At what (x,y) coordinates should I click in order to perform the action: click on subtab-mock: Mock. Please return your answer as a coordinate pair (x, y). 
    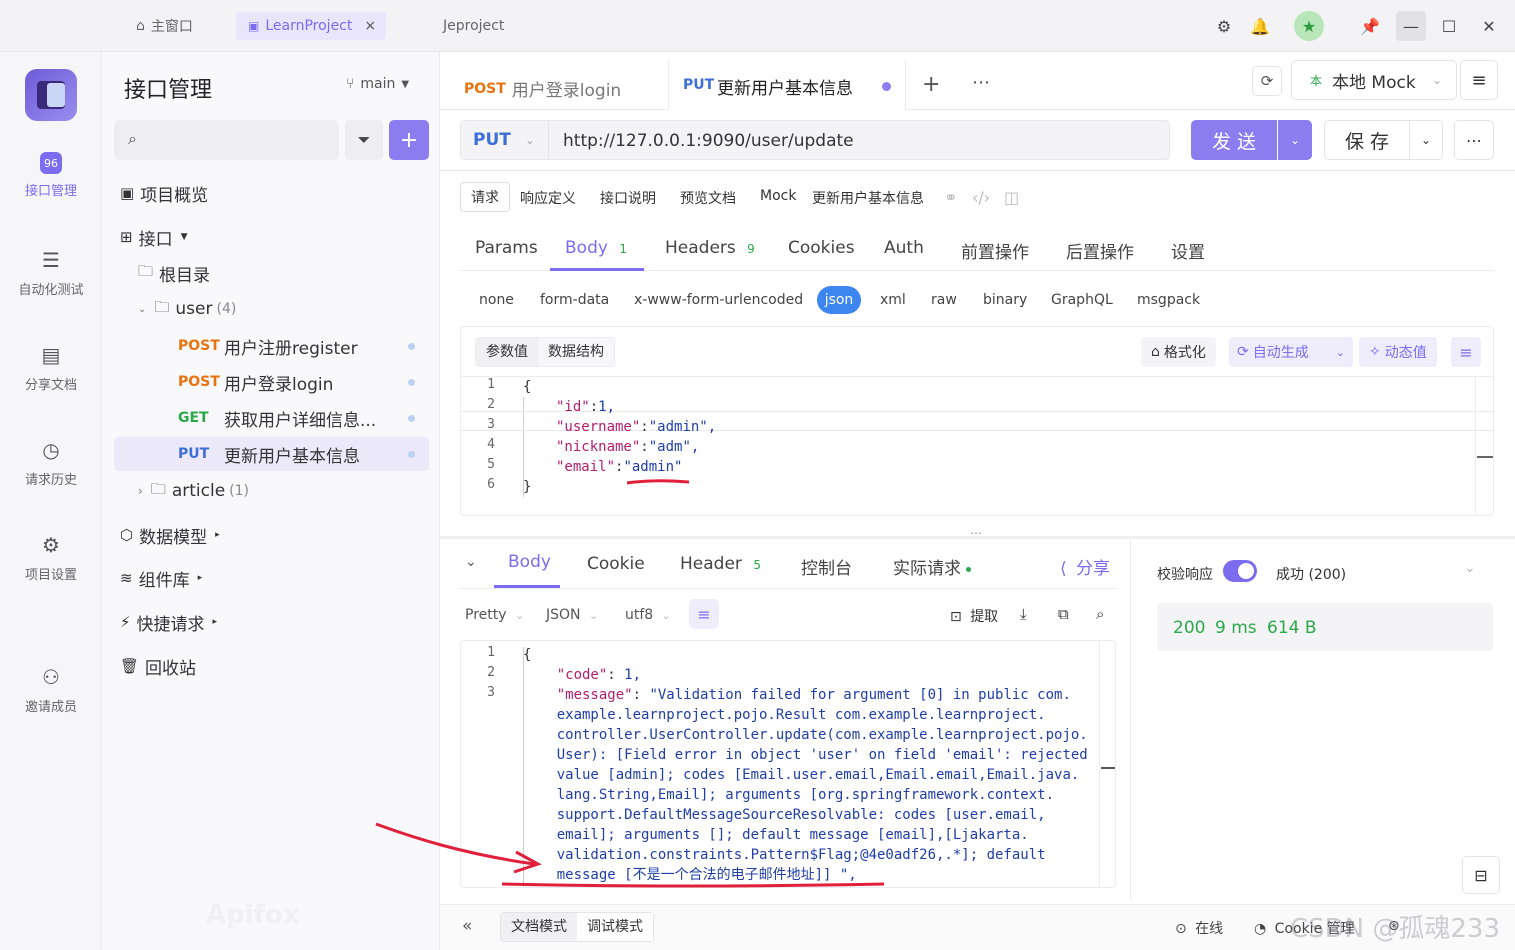
    Looking at the image, I should click on (778, 196).